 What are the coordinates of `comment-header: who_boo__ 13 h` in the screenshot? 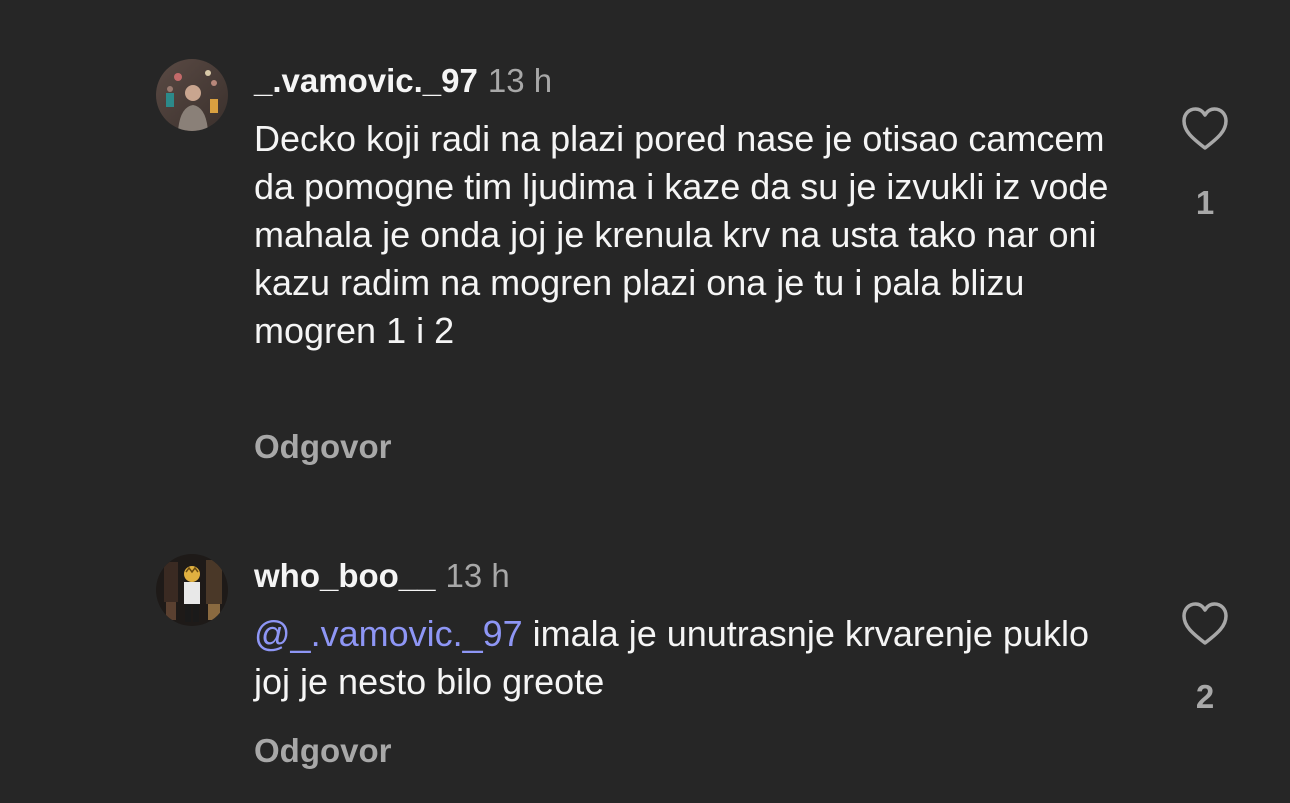 It's located at (382, 576).